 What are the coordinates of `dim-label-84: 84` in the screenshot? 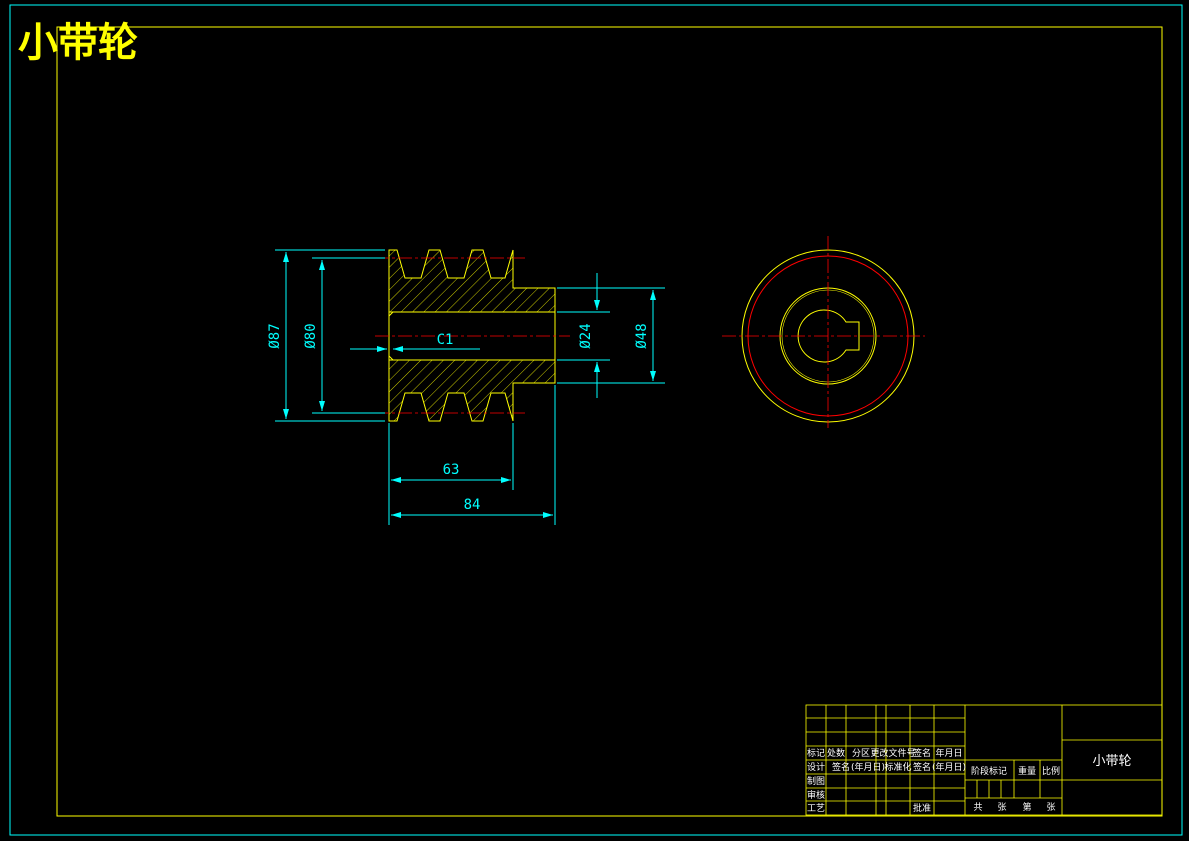 It's located at (472, 505).